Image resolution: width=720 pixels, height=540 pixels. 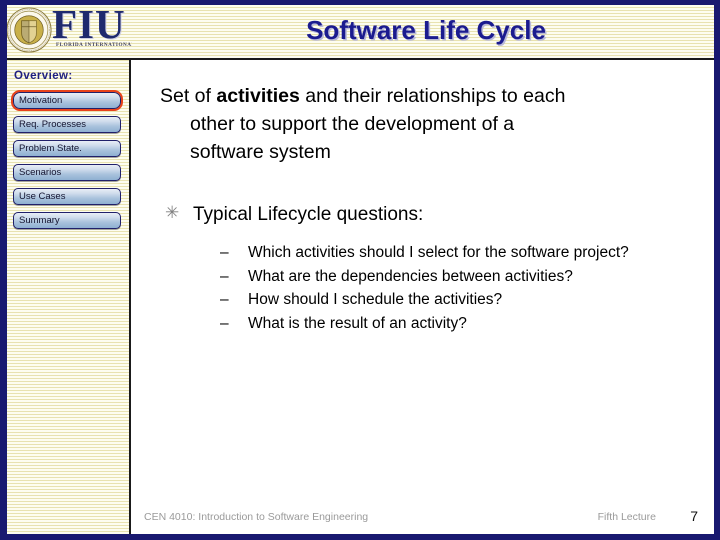 What do you see at coordinates (360, 2) in the screenshot?
I see `frame-bar-top` at bounding box center [360, 2].